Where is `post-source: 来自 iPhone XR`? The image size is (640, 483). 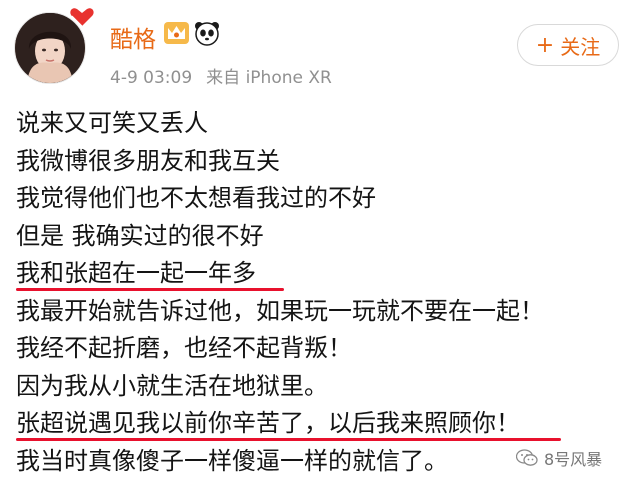 post-source: 来自 iPhone XR is located at coordinates (269, 78).